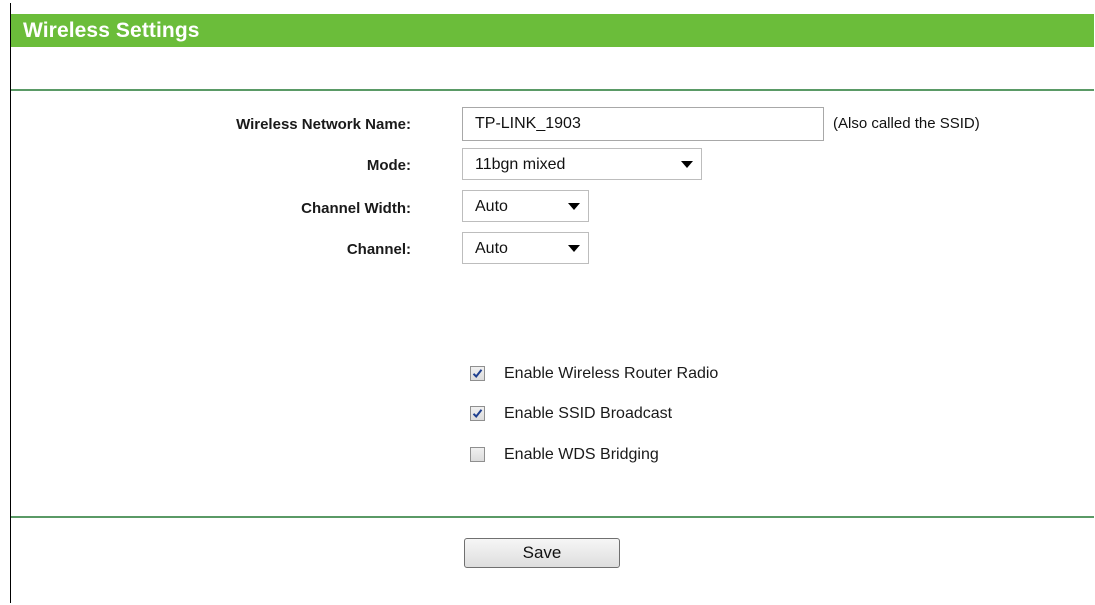 Image resolution: width=1095 pixels, height=605 pixels. Describe the element at coordinates (643, 124) in the screenshot. I see `network-name-input` at that location.